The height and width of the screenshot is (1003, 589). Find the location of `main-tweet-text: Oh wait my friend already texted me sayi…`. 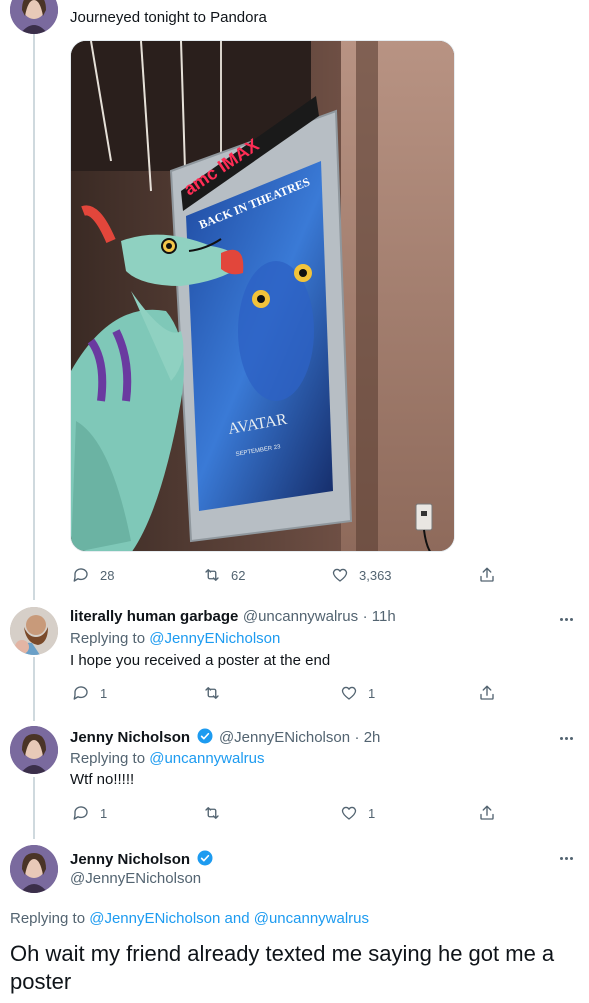

main-tweet-text: Oh wait my friend already texted me sayi… is located at coordinates (282, 967).